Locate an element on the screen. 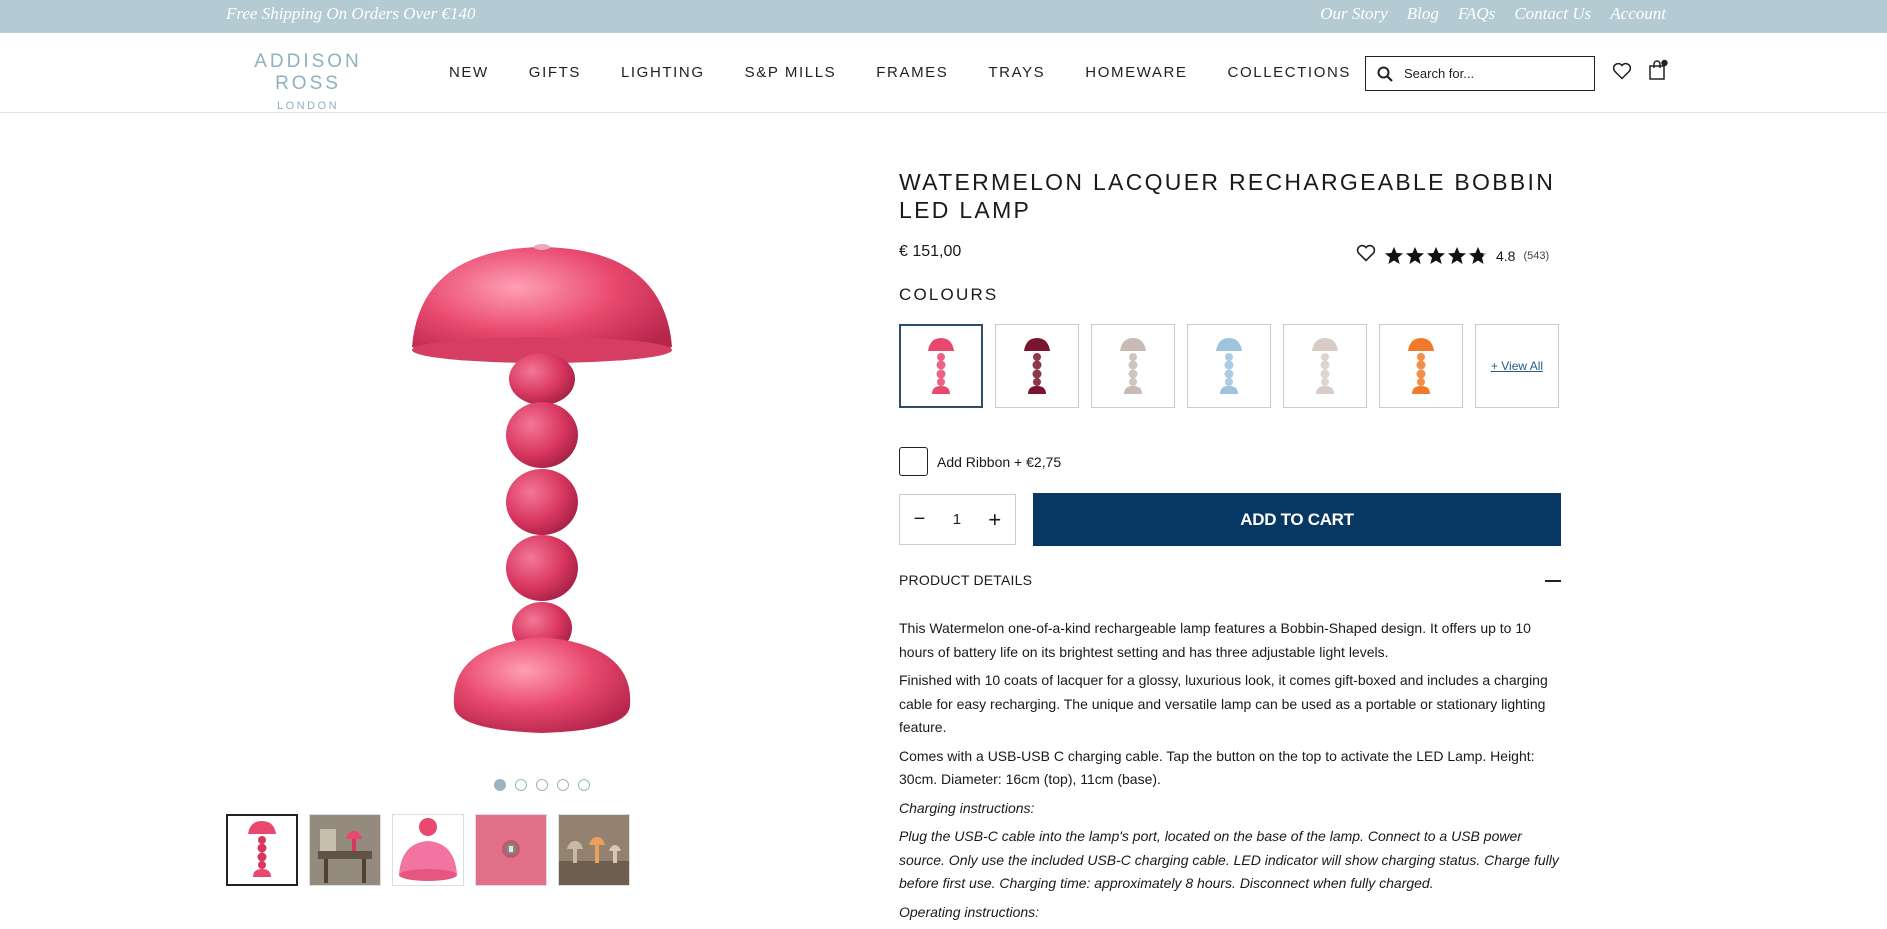 The image size is (1887, 929). colours-heading: COLOURS is located at coordinates (949, 294).